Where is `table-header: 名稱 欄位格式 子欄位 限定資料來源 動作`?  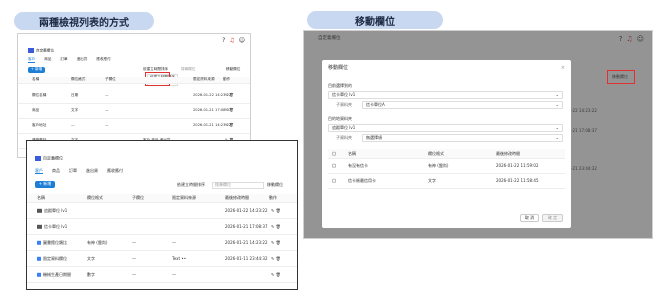
table-header: 名稱 欄位格式 子欄位 限定資料來源 動作 is located at coordinates (134, 80).